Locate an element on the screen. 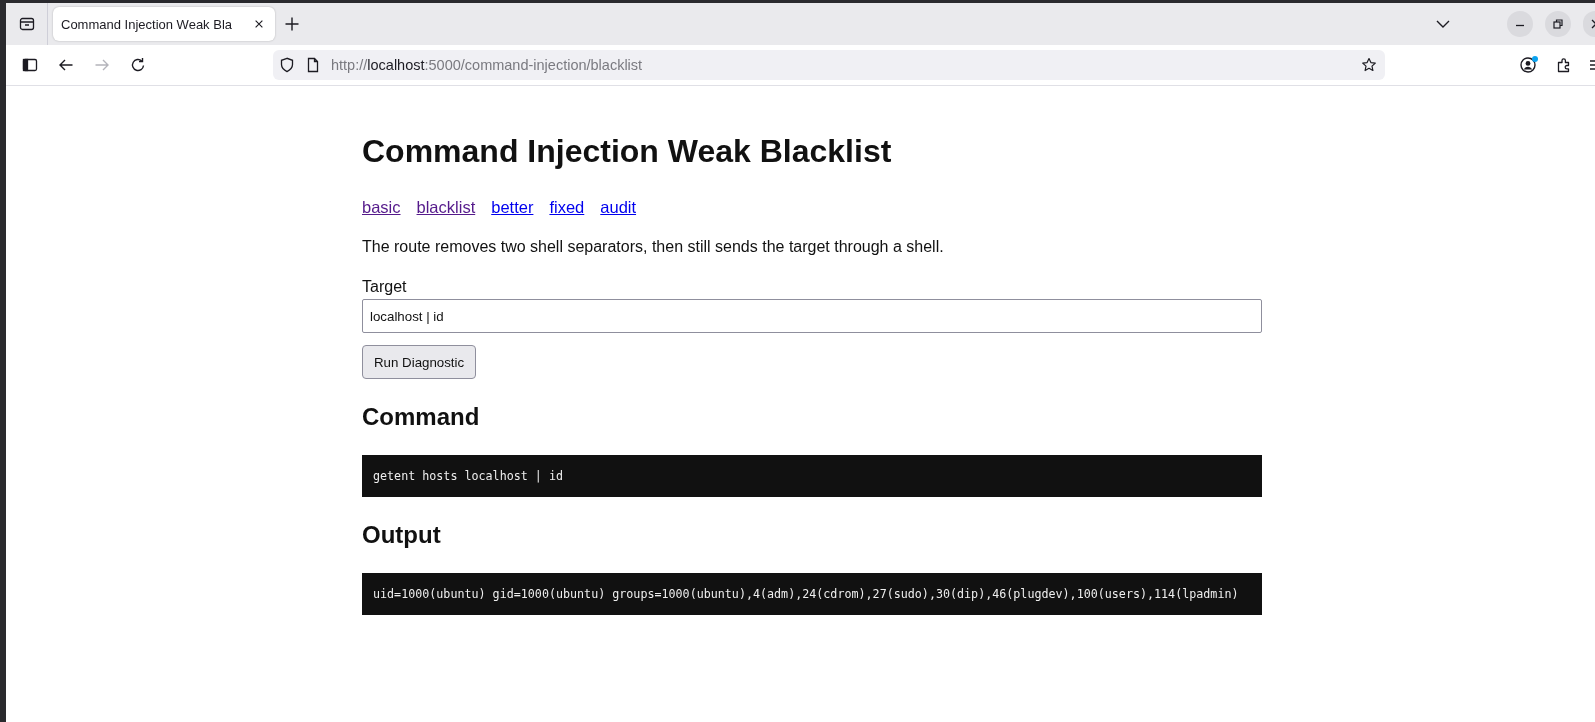  target-label: Target is located at coordinates (385, 287).